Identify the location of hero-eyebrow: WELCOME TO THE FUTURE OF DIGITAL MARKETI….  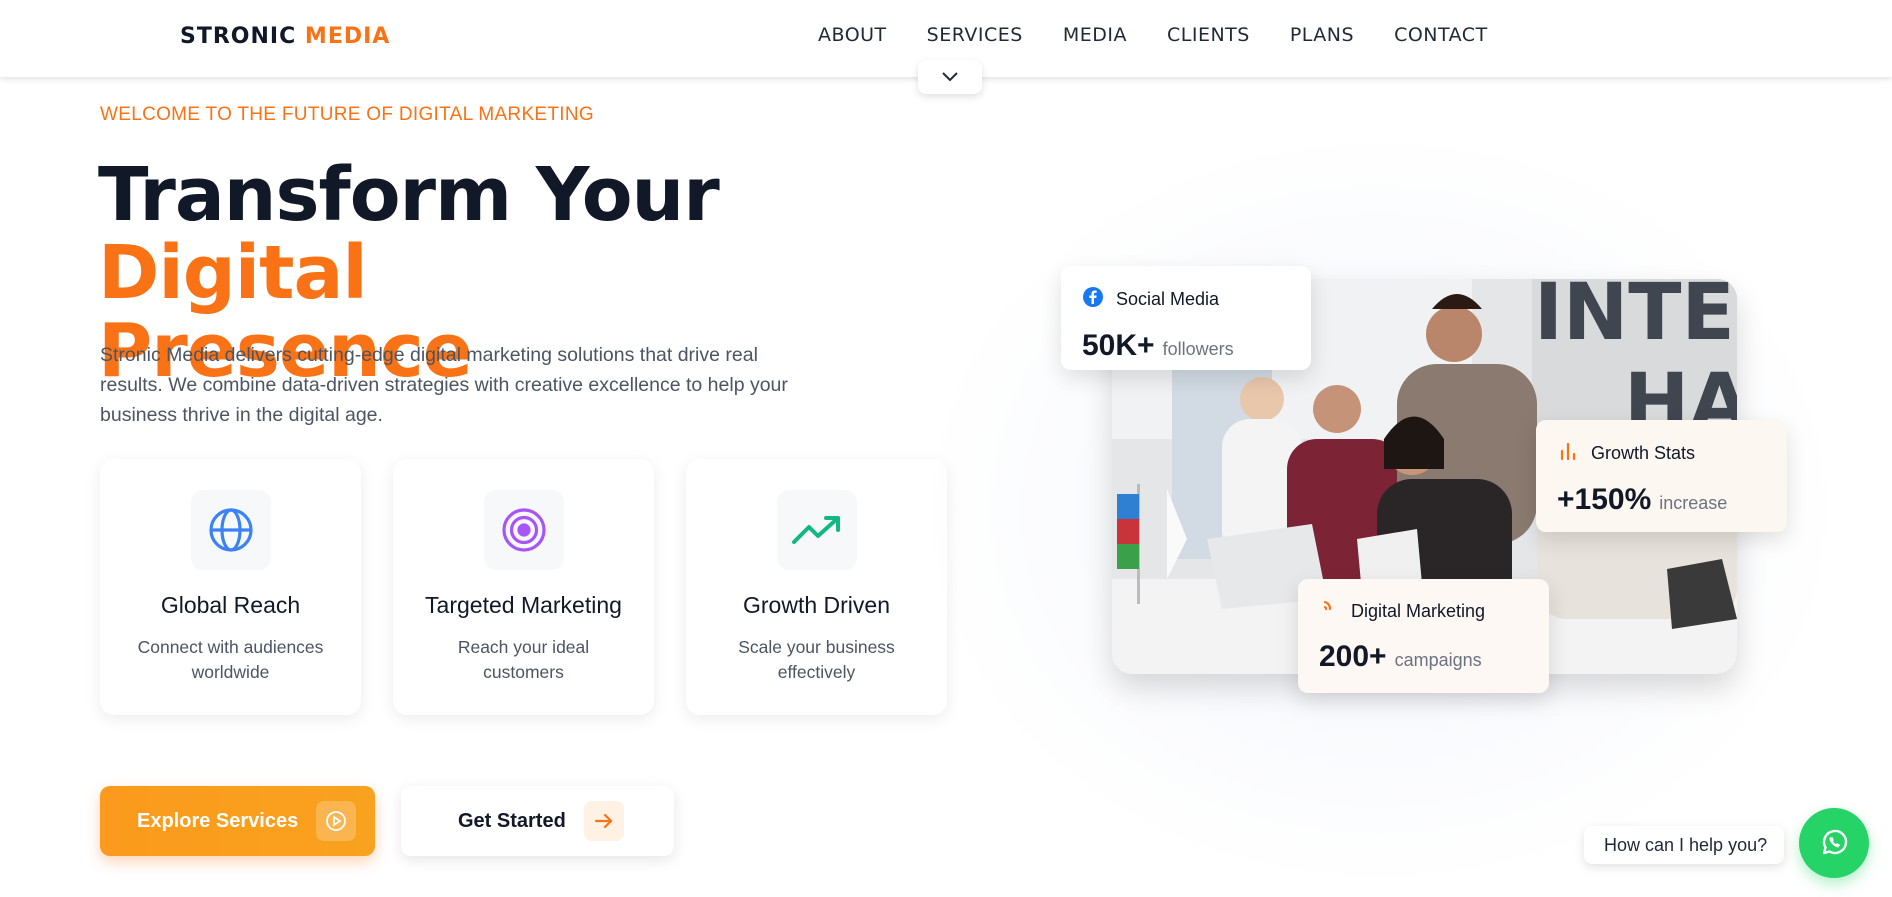
(347, 114).